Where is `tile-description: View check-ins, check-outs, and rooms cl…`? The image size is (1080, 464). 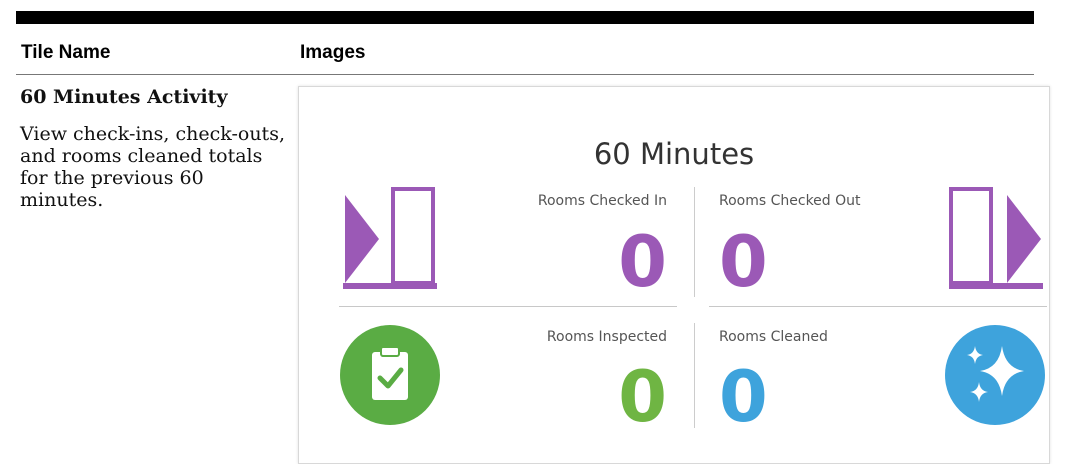 tile-description: View check-ins, check-outs, and rooms cl… is located at coordinates (152, 167).